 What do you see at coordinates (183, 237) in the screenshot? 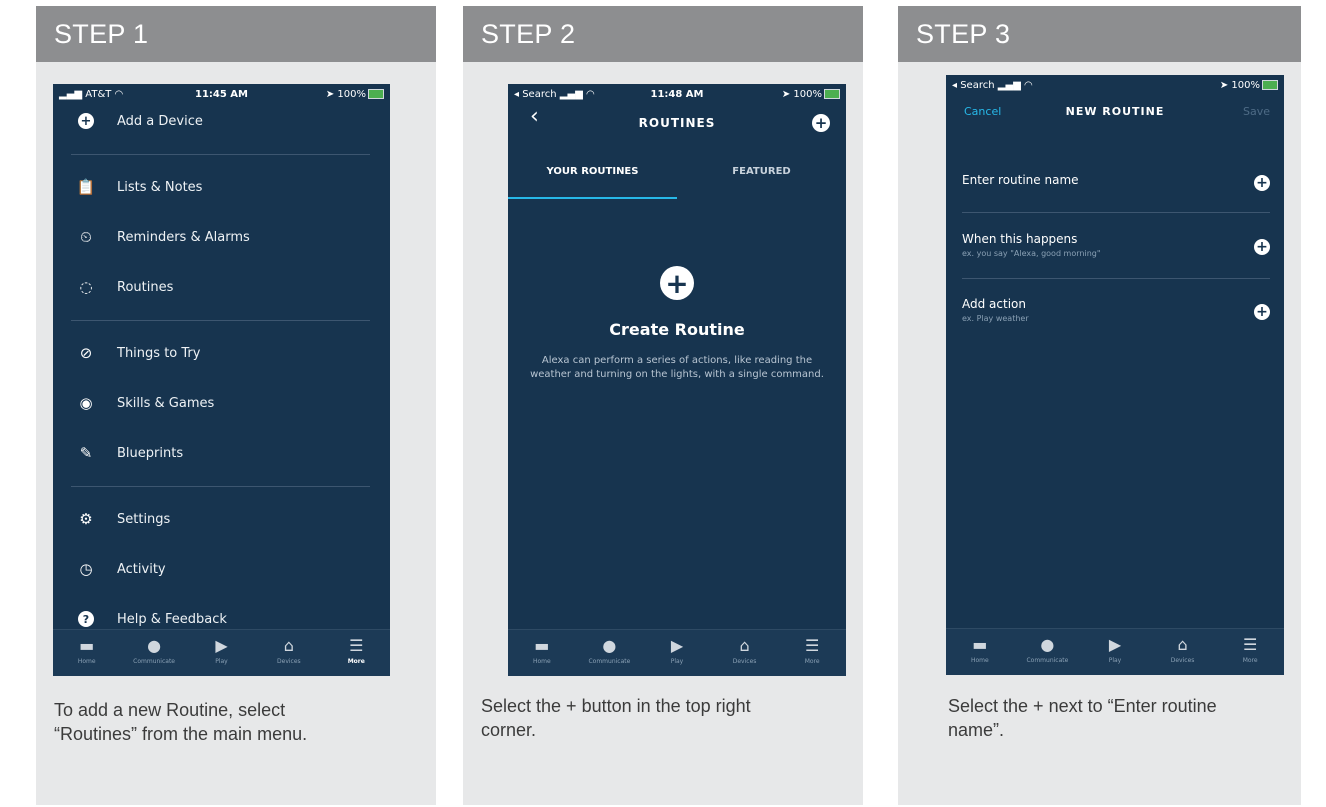
I see `menu-item-label: Reminders & Alarms` at bounding box center [183, 237].